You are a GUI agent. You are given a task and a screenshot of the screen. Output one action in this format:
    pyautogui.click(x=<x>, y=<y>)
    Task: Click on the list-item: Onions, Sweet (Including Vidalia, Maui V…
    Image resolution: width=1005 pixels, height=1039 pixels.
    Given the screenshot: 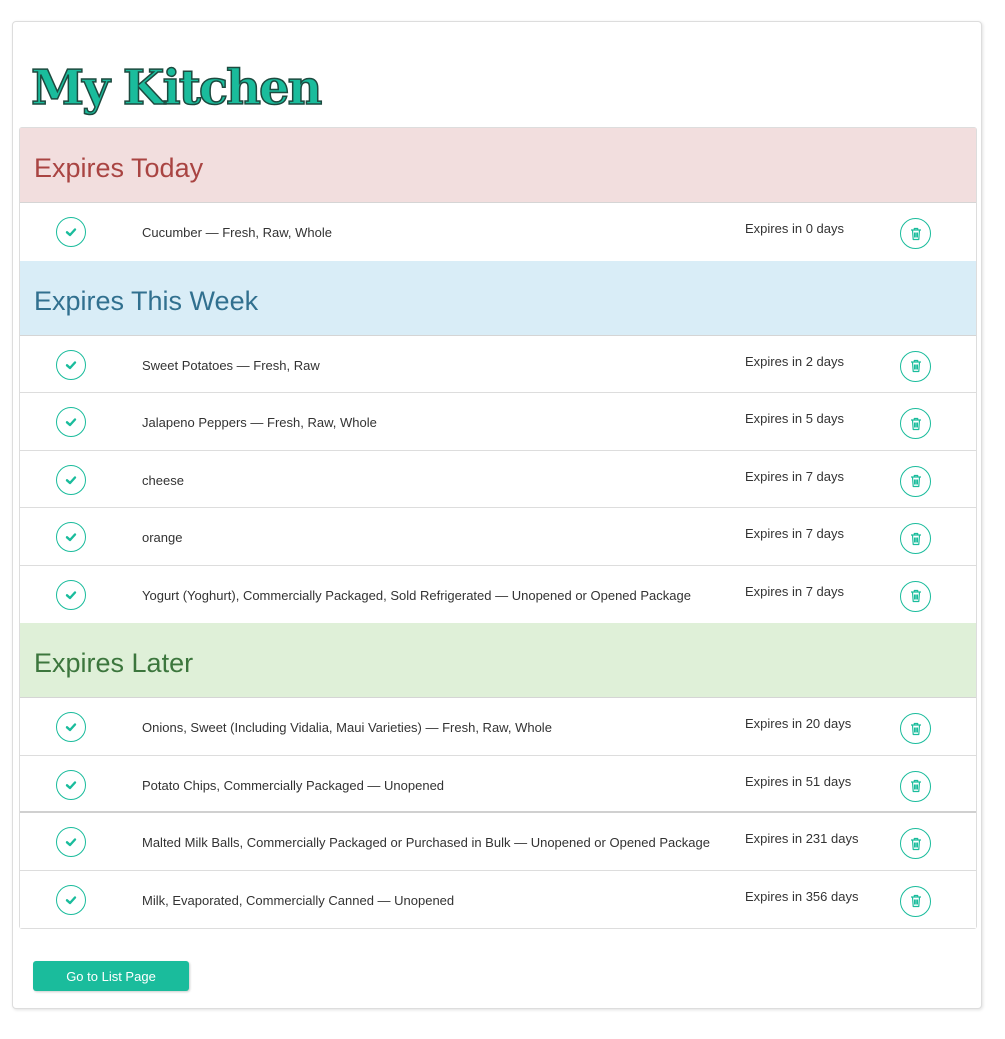 What is the action you would take?
    pyautogui.click(x=498, y=727)
    